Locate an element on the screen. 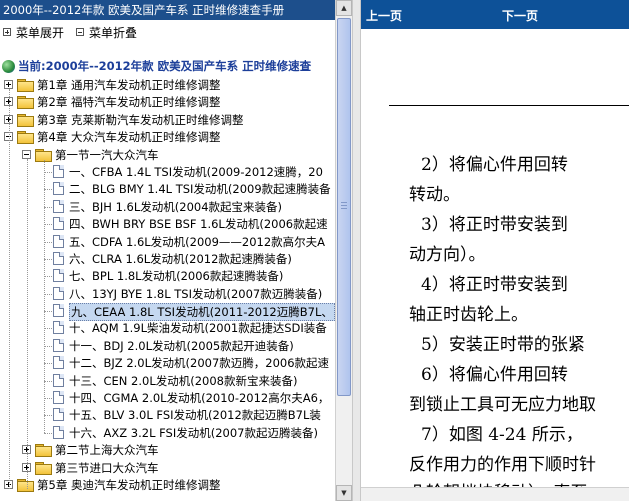  expand-toggle-icon is located at coordinates (8, 84).